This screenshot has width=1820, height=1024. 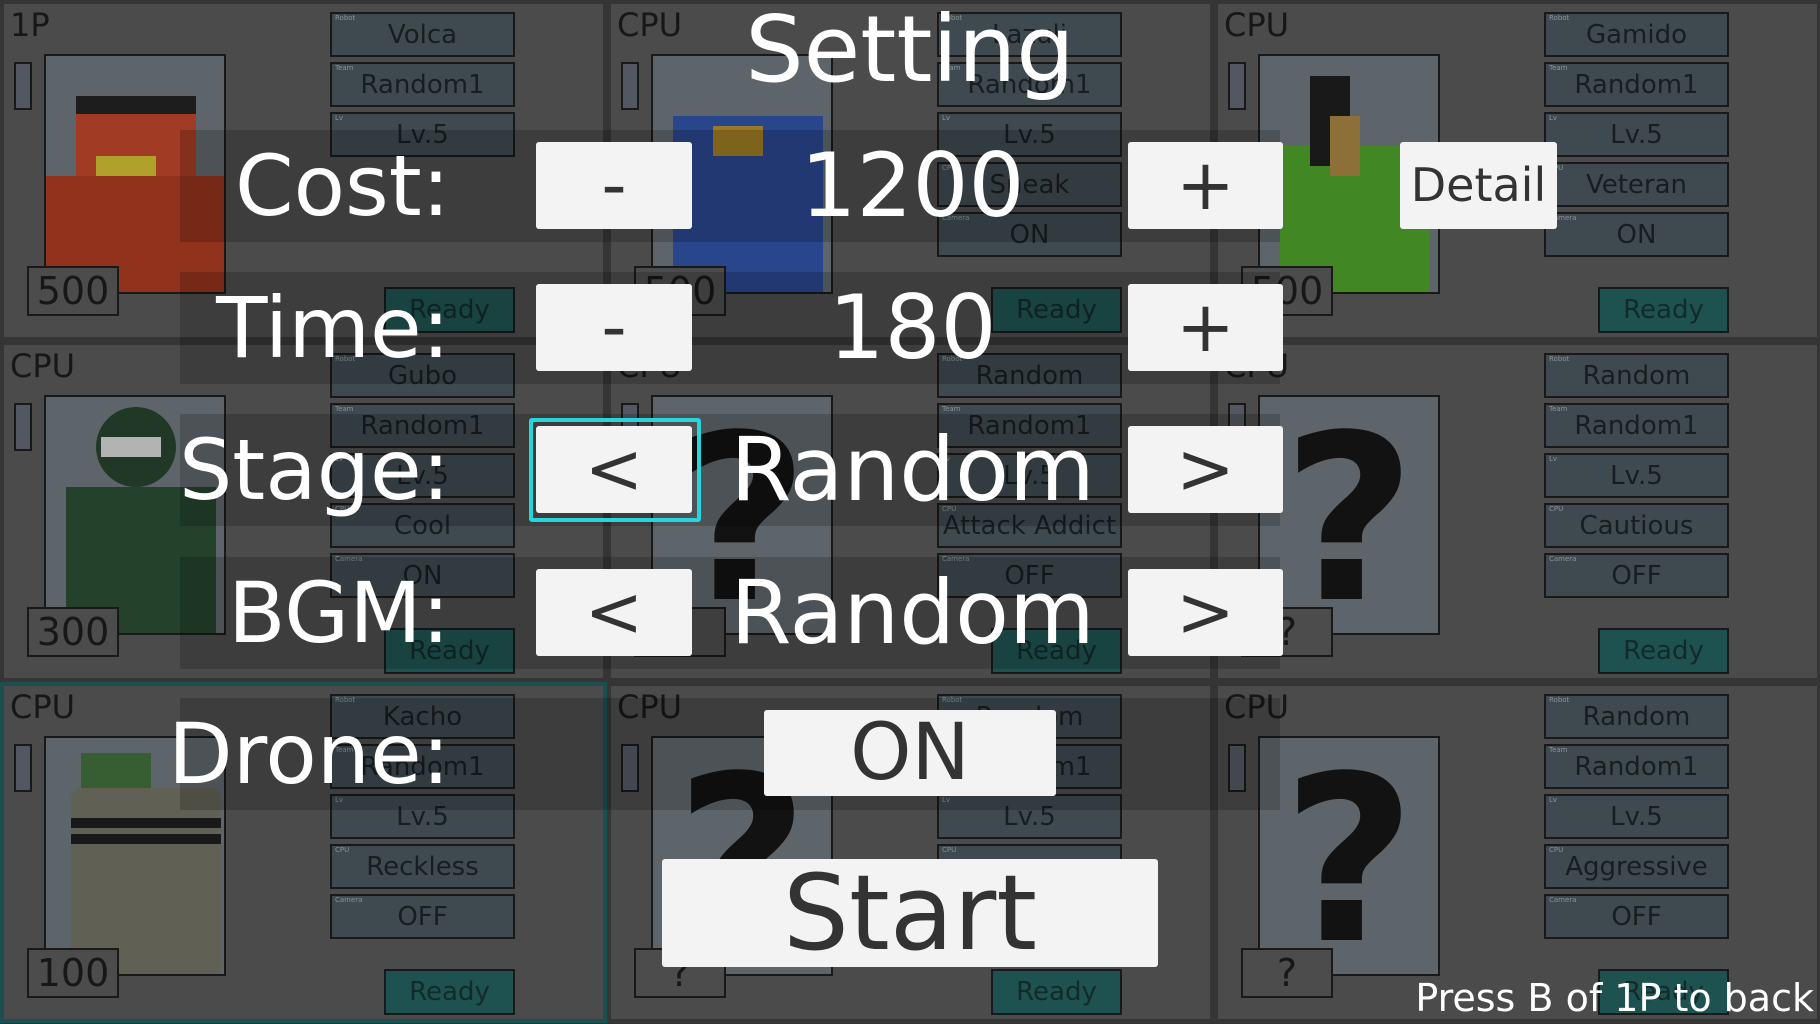 I want to click on time-value: 180, so click(x=912, y=327).